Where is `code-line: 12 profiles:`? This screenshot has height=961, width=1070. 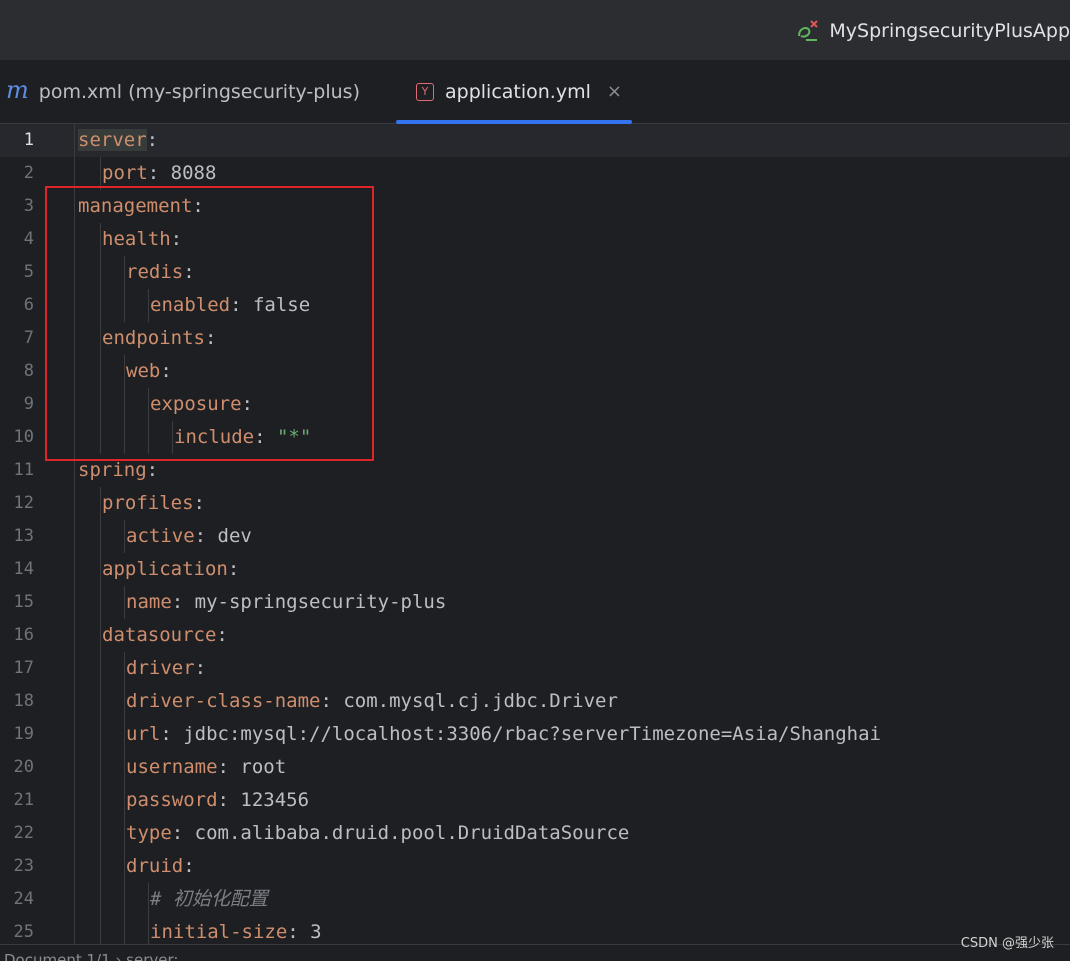 code-line: 12 profiles: is located at coordinates (535, 503).